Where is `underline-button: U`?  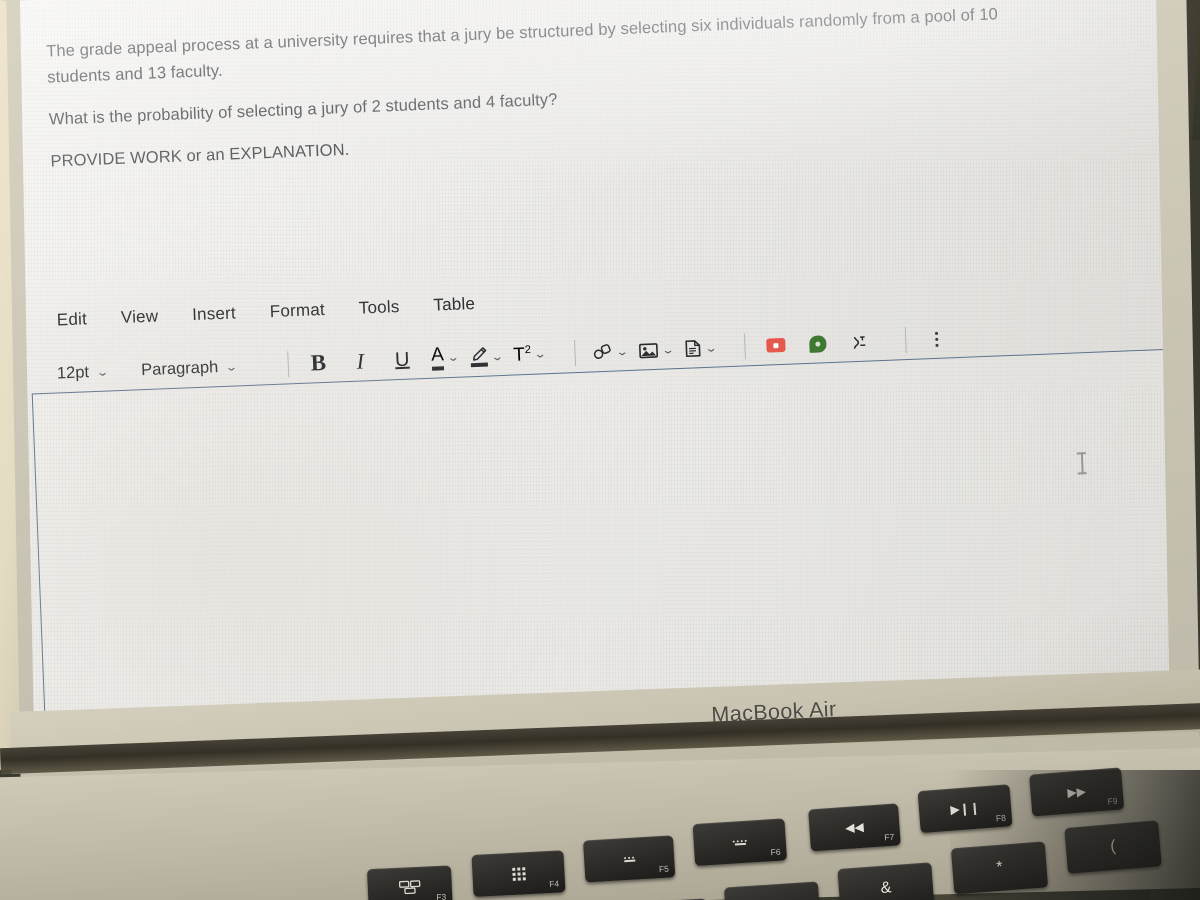 underline-button: U is located at coordinates (402, 359).